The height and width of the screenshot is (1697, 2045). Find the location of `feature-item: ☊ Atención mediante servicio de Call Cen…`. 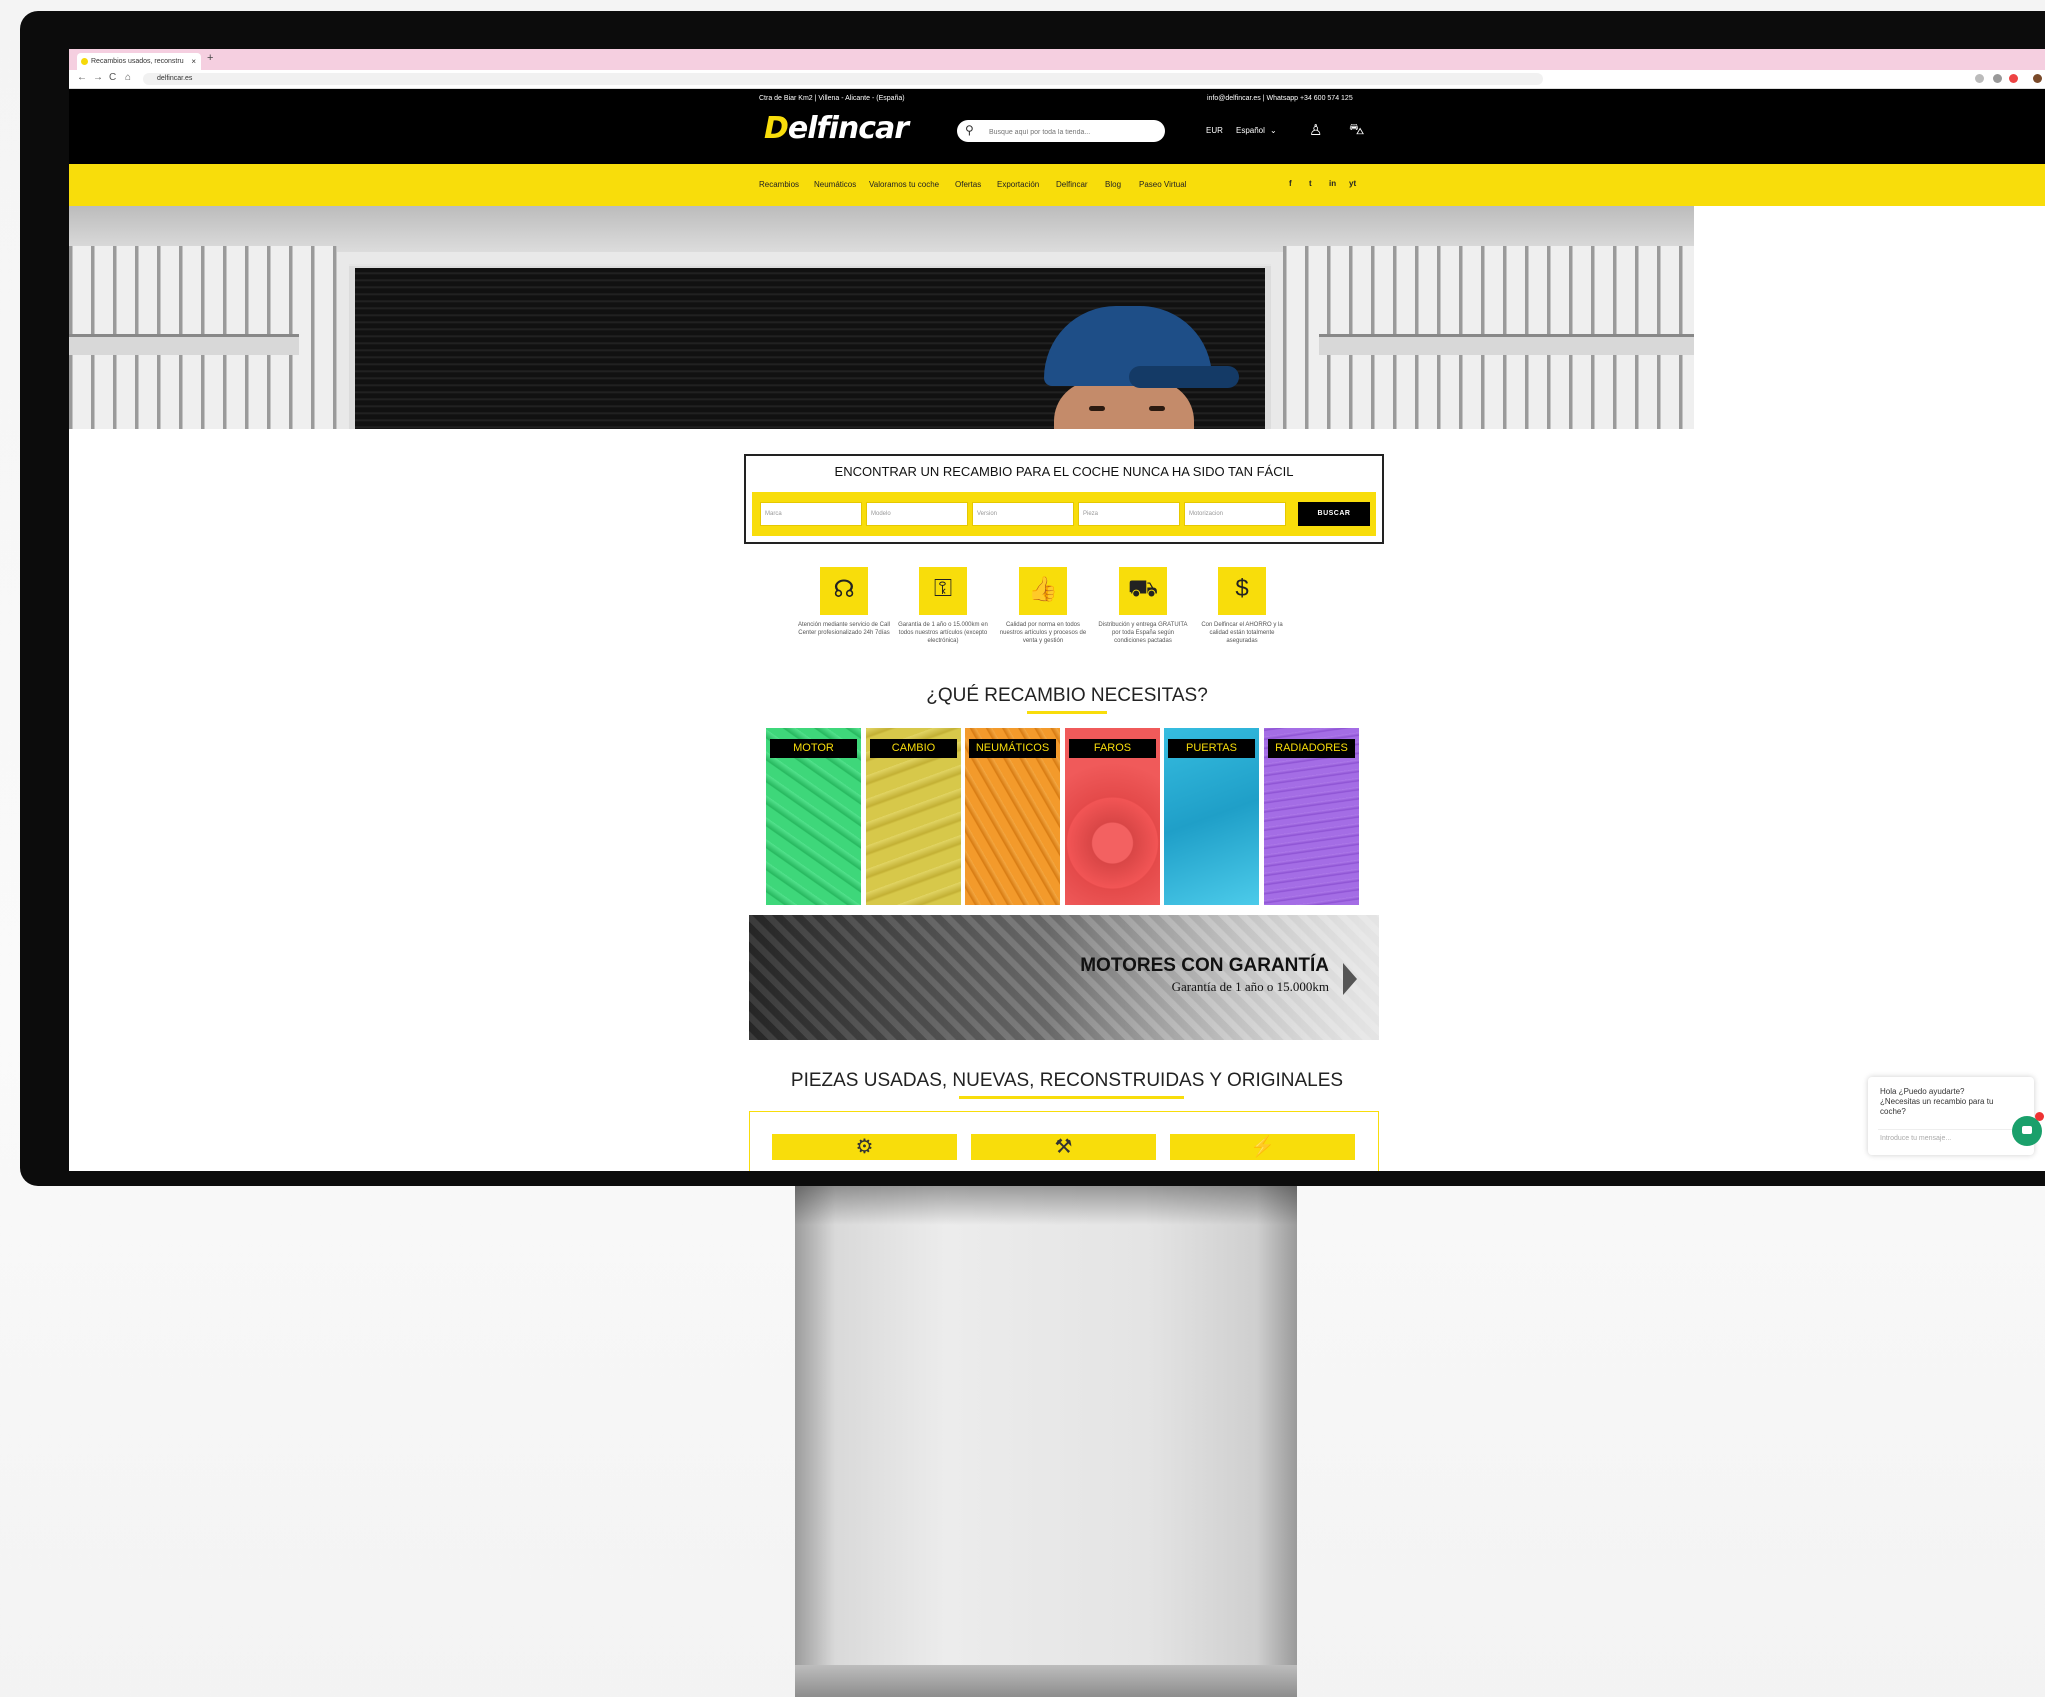

feature-item: ☊ Atención mediante servicio de Call Cen… is located at coordinates (844, 602).